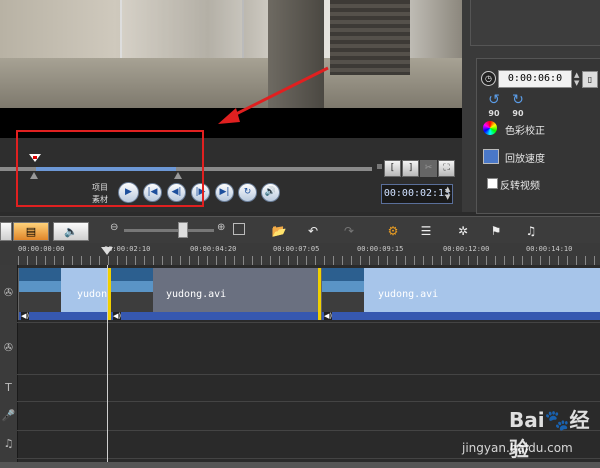  What do you see at coordinates (6, 231) in the screenshot?
I see `storyboard-view-button` at bounding box center [6, 231].